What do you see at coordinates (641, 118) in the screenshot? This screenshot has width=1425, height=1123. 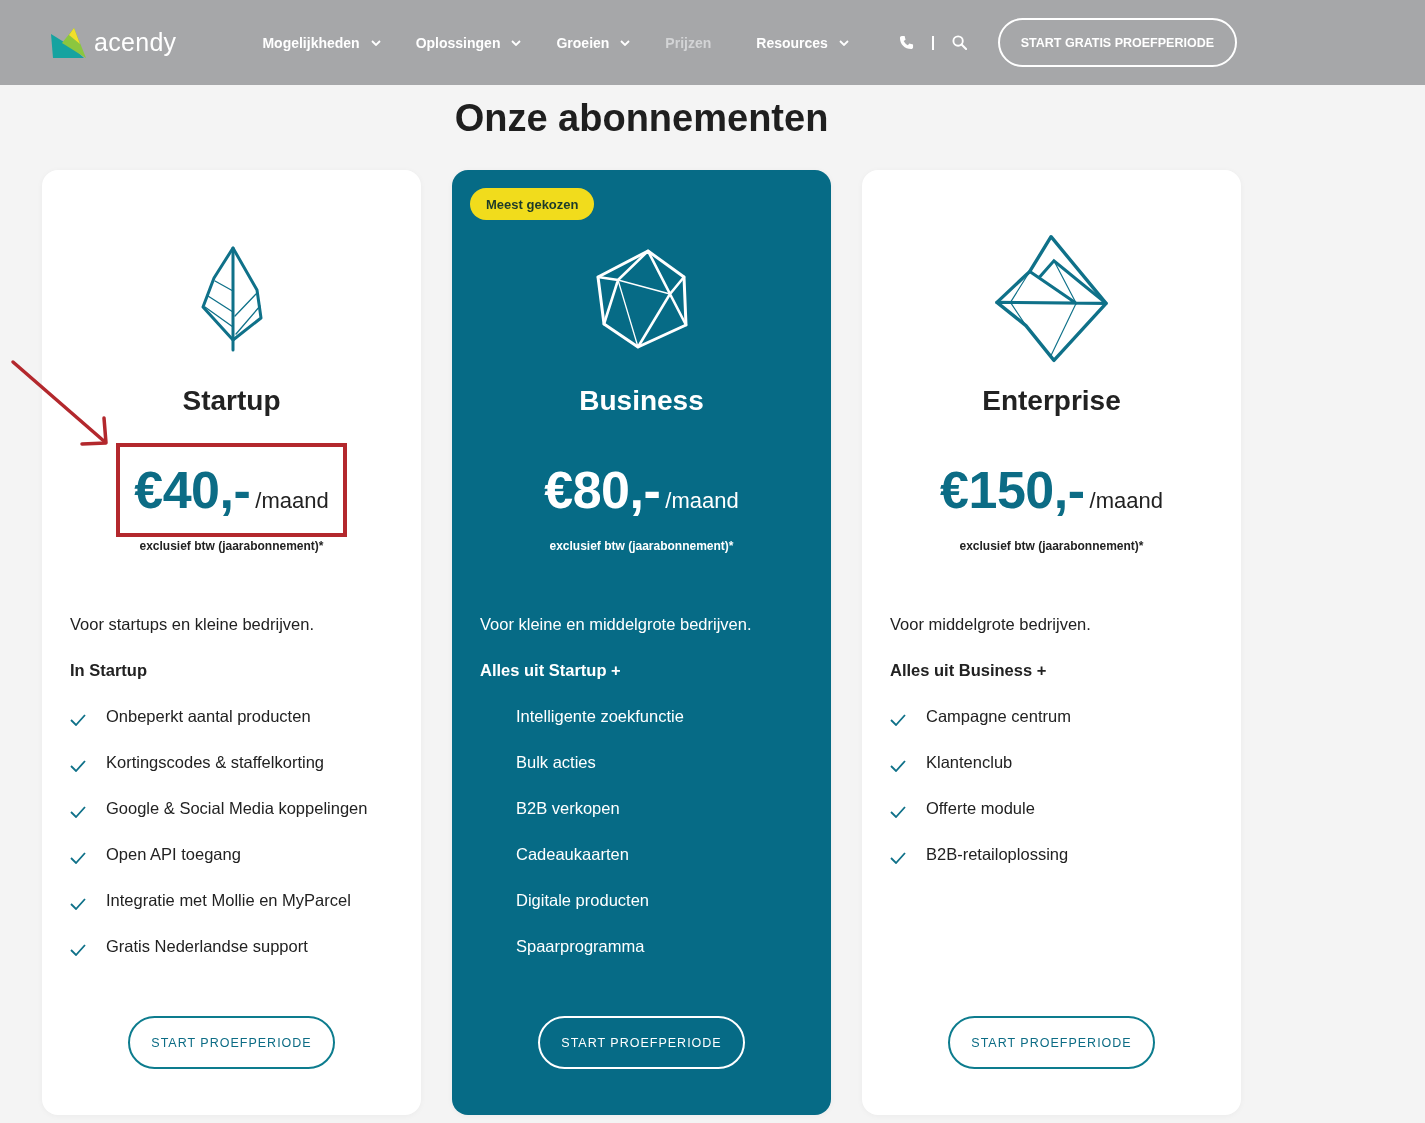 I see `page-title: Onze abonnementen` at bounding box center [641, 118].